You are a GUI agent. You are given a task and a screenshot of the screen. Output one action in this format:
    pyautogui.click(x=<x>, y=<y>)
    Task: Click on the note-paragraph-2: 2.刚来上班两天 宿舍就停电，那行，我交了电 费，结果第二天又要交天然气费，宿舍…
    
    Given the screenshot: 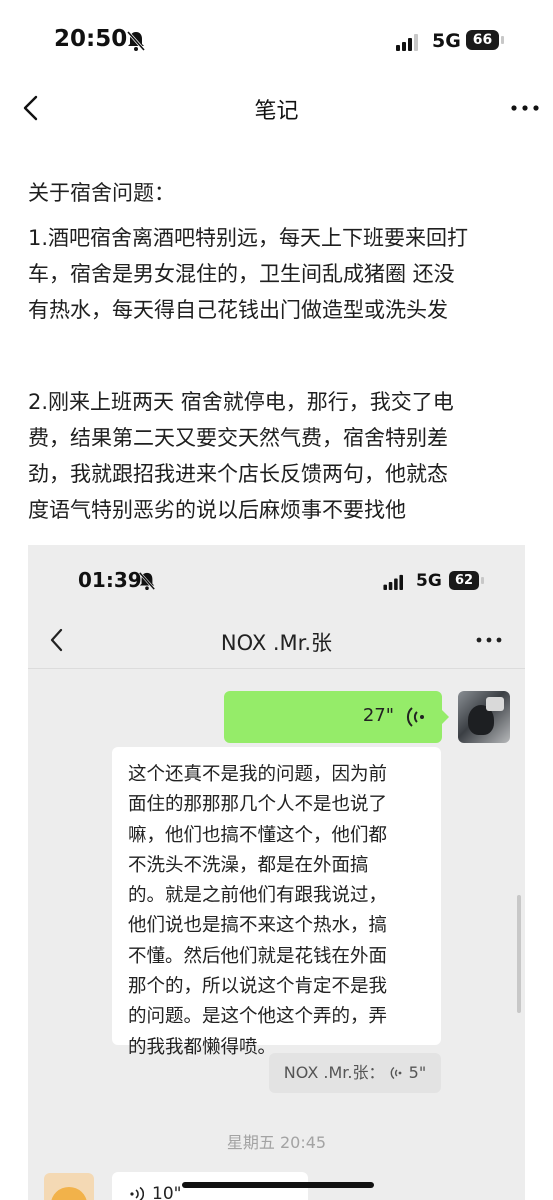 What is the action you would take?
    pyautogui.click(x=278, y=456)
    